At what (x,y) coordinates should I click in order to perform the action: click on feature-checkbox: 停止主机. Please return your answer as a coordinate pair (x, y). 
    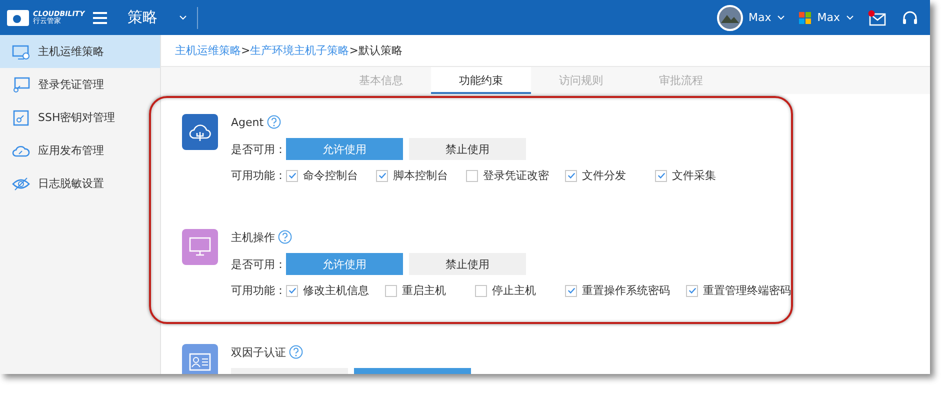
    Looking at the image, I should click on (512, 290).